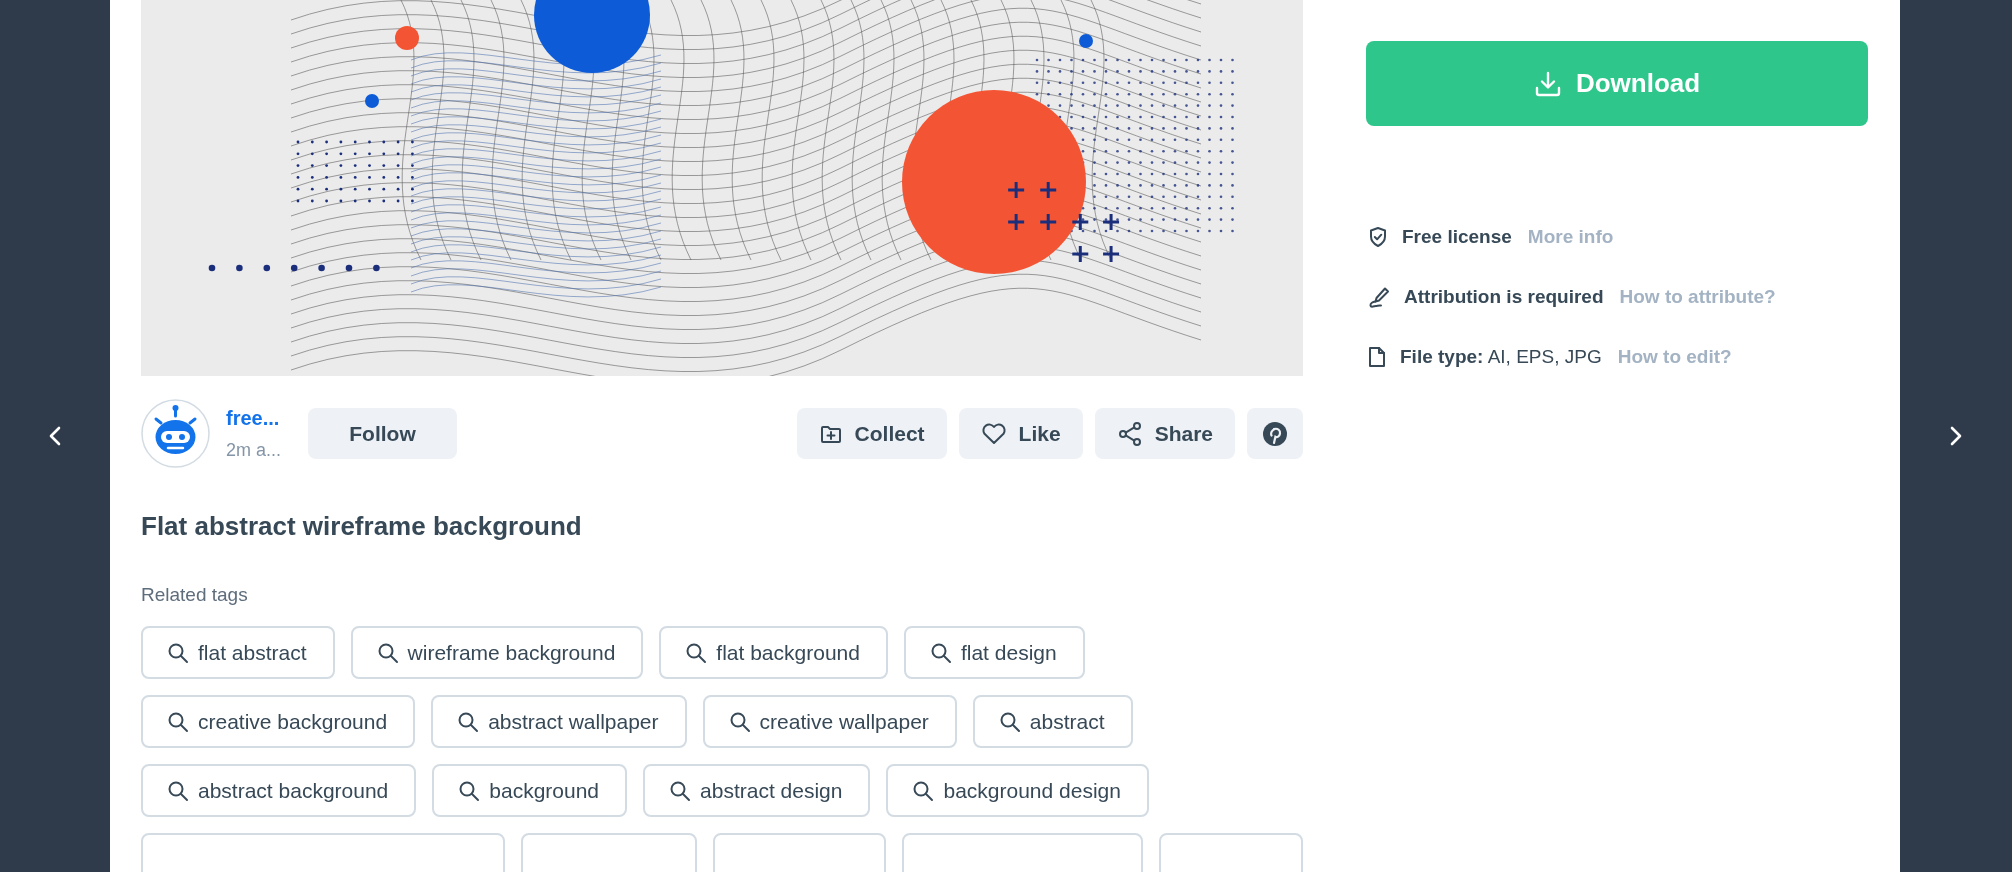 The image size is (2012, 872). Describe the element at coordinates (757, 790) in the screenshot. I see `tag-button: abstract design` at that location.